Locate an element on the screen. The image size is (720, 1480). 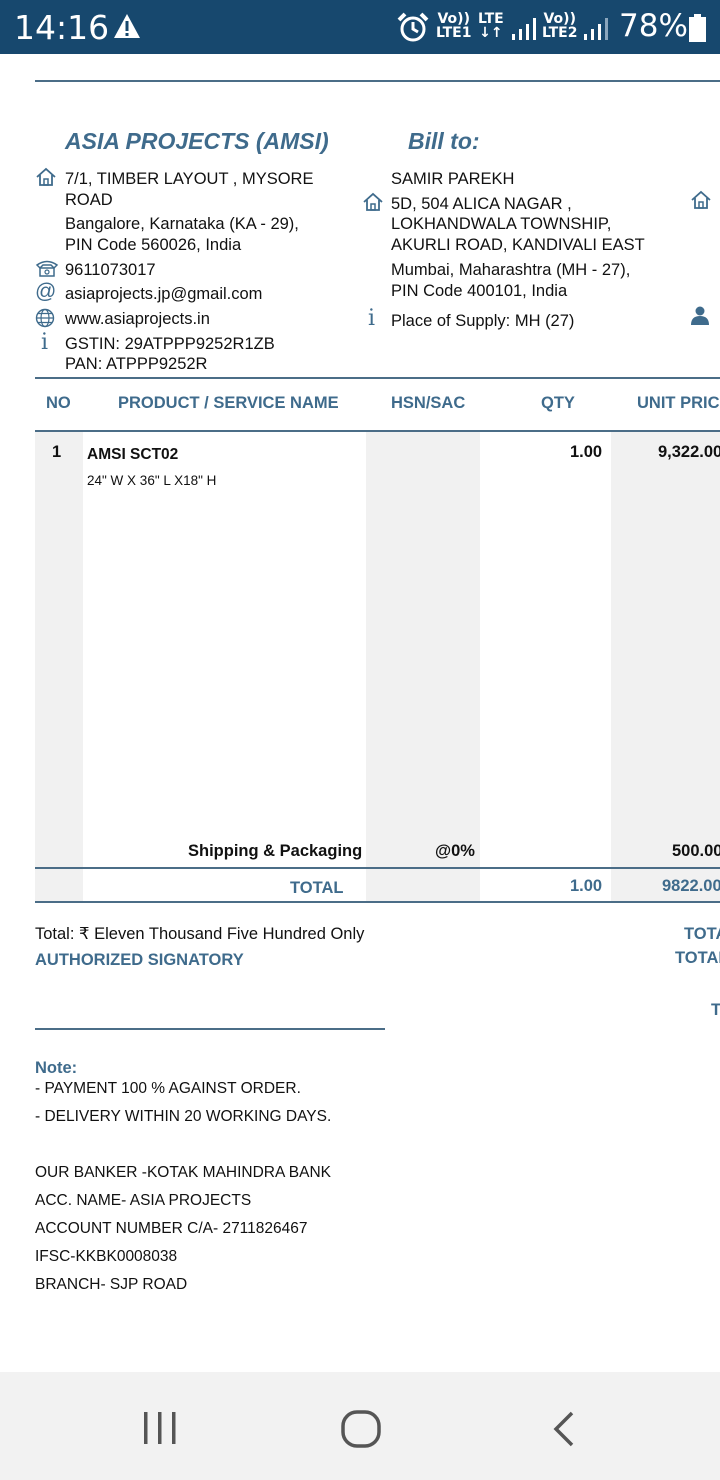
bill-to-address-line2: LOKHANDWALA TOWNSHIP, is located at coordinates (501, 224).